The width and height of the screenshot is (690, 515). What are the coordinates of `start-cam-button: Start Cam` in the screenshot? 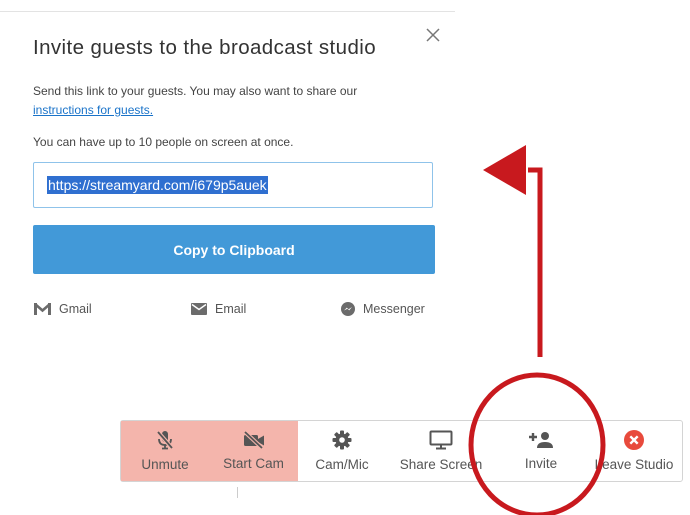 It's located at (253, 451).